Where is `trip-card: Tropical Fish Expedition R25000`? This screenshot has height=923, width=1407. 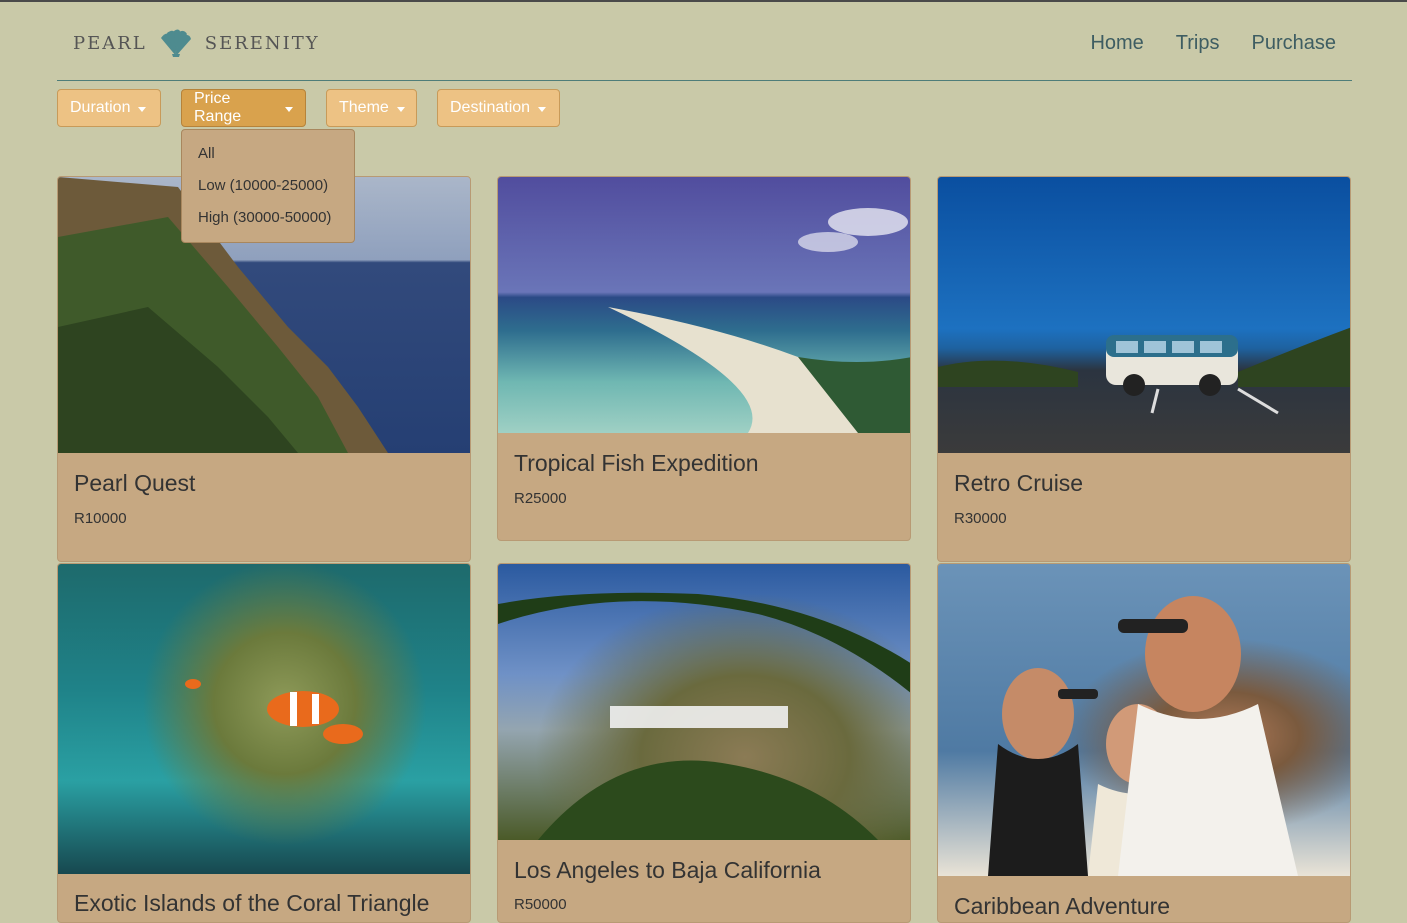
trip-card: Tropical Fish Expedition R25000 is located at coordinates (704, 358).